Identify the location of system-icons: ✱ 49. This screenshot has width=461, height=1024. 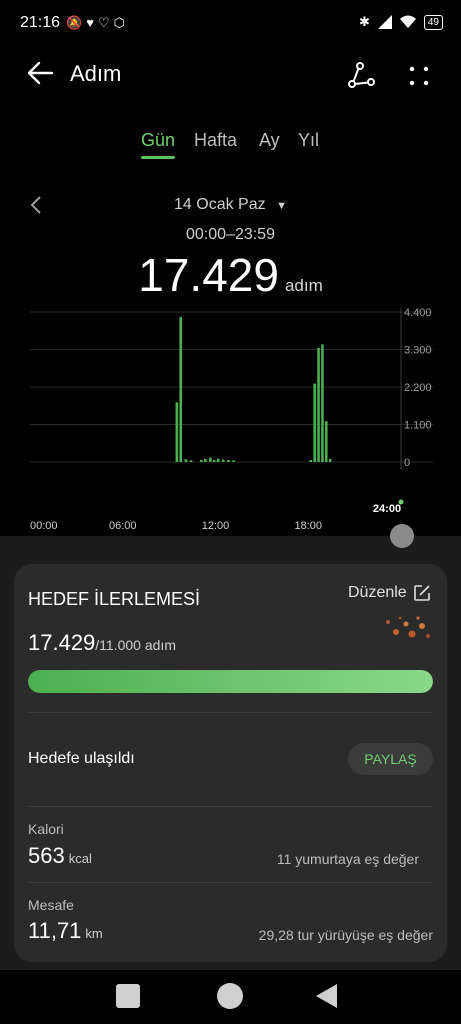
(401, 22).